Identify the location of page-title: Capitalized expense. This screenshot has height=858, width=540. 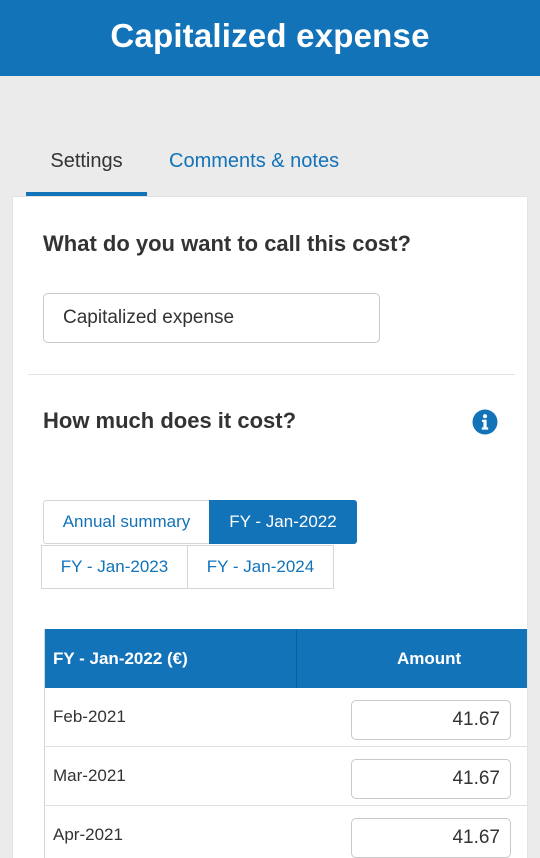
(270, 35).